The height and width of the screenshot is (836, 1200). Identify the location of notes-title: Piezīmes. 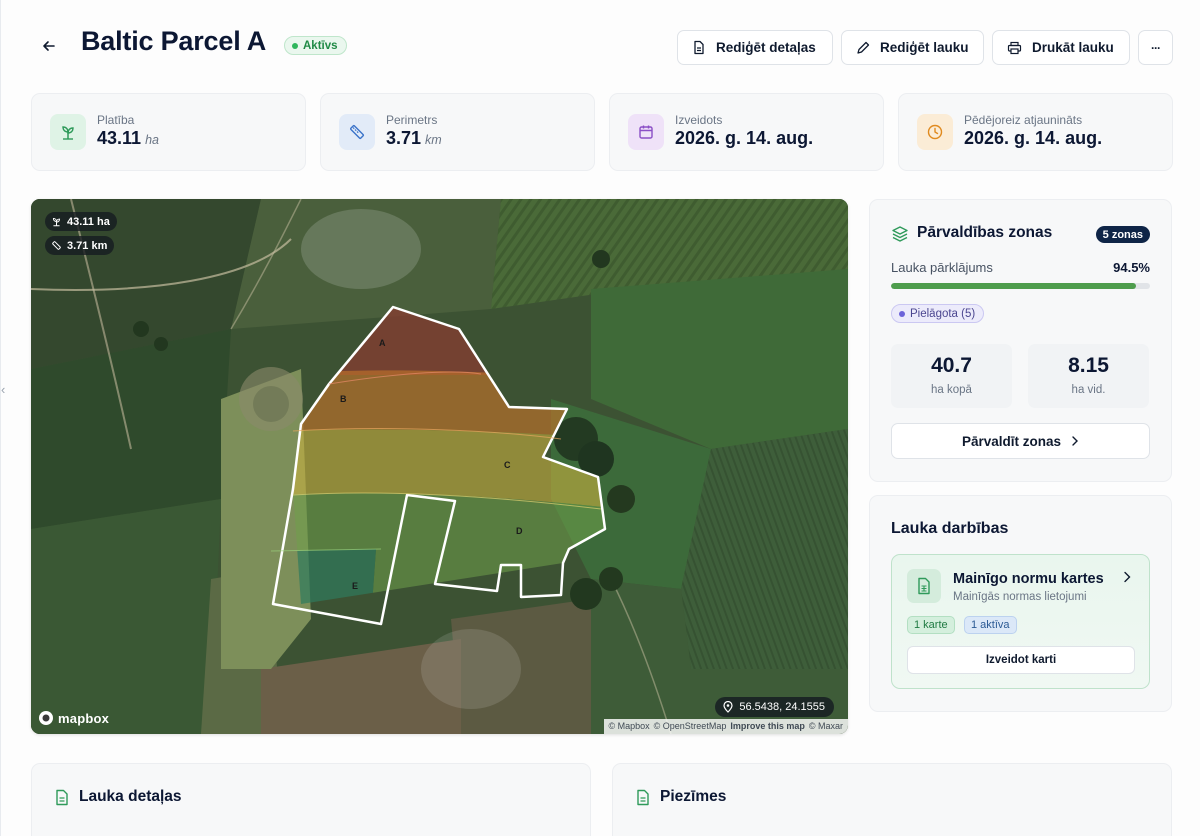
(693, 796).